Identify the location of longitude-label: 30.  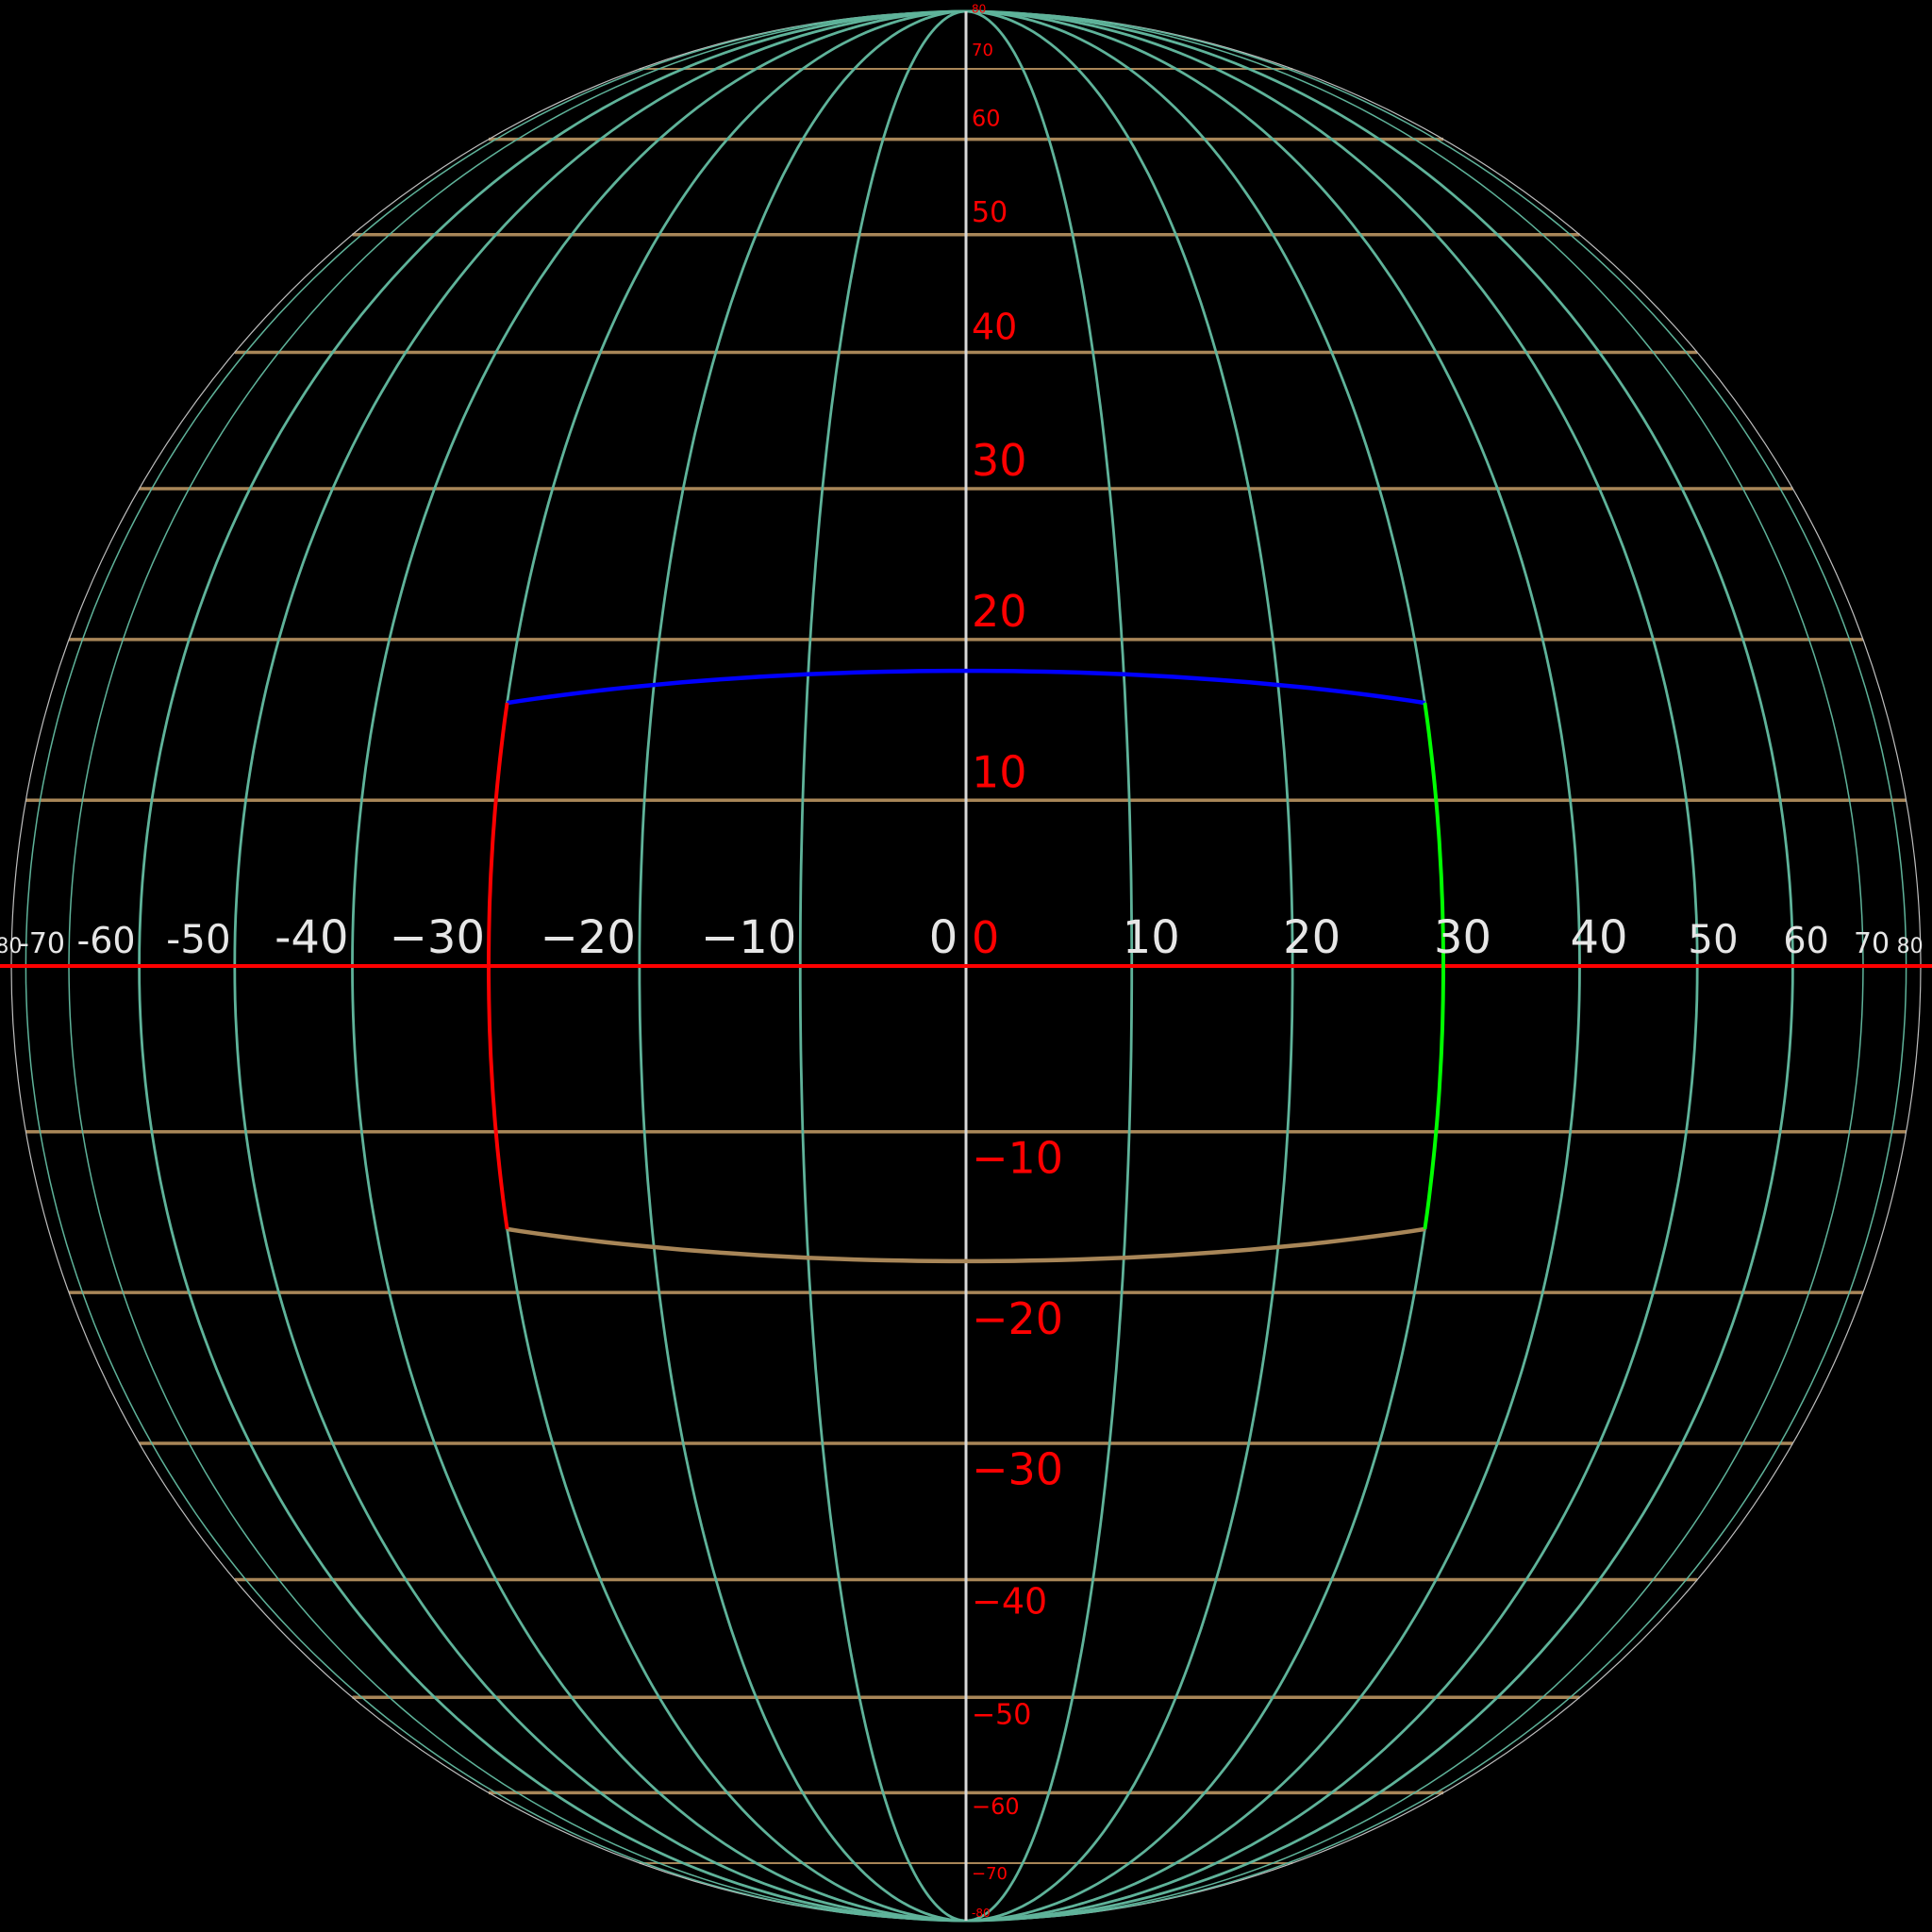
(1462, 937).